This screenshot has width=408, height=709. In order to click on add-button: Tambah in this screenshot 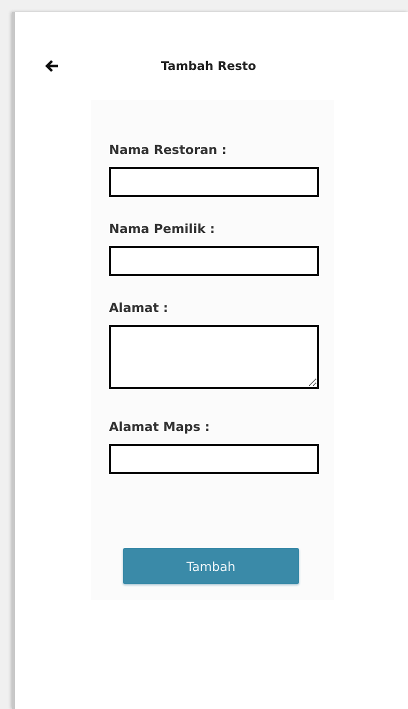, I will do `click(211, 566)`.